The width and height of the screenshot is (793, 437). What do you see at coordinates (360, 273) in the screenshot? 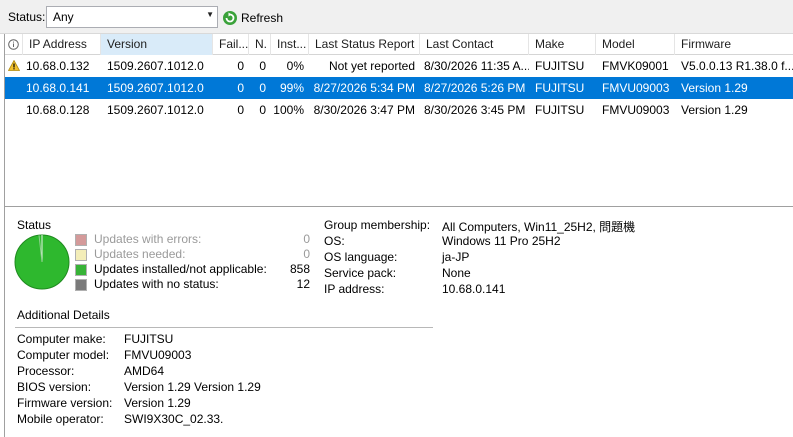
I see `info-label-service-pack: Service pack:` at bounding box center [360, 273].